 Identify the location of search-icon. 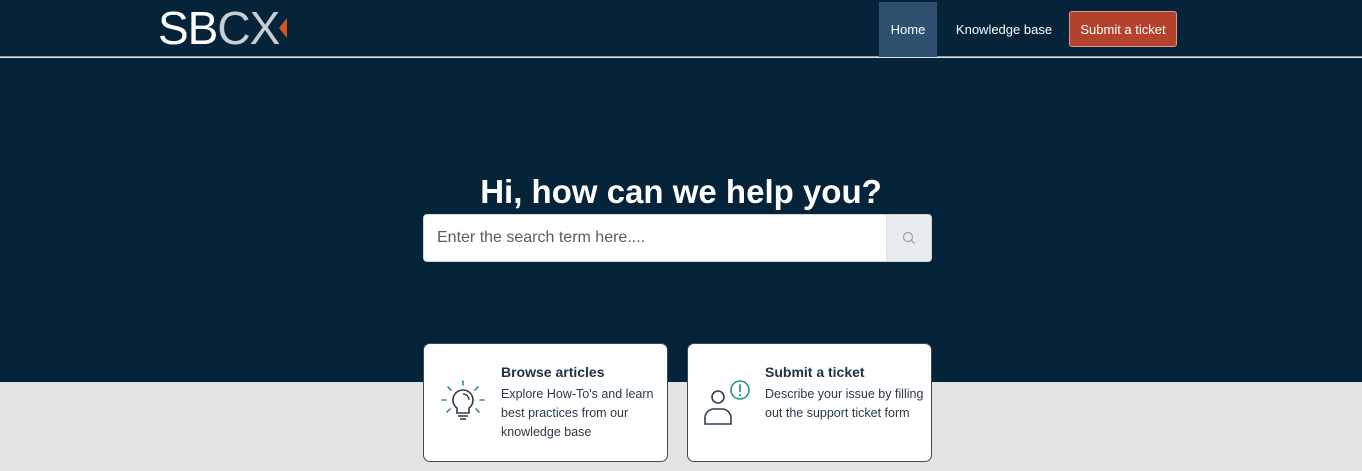
(909, 238).